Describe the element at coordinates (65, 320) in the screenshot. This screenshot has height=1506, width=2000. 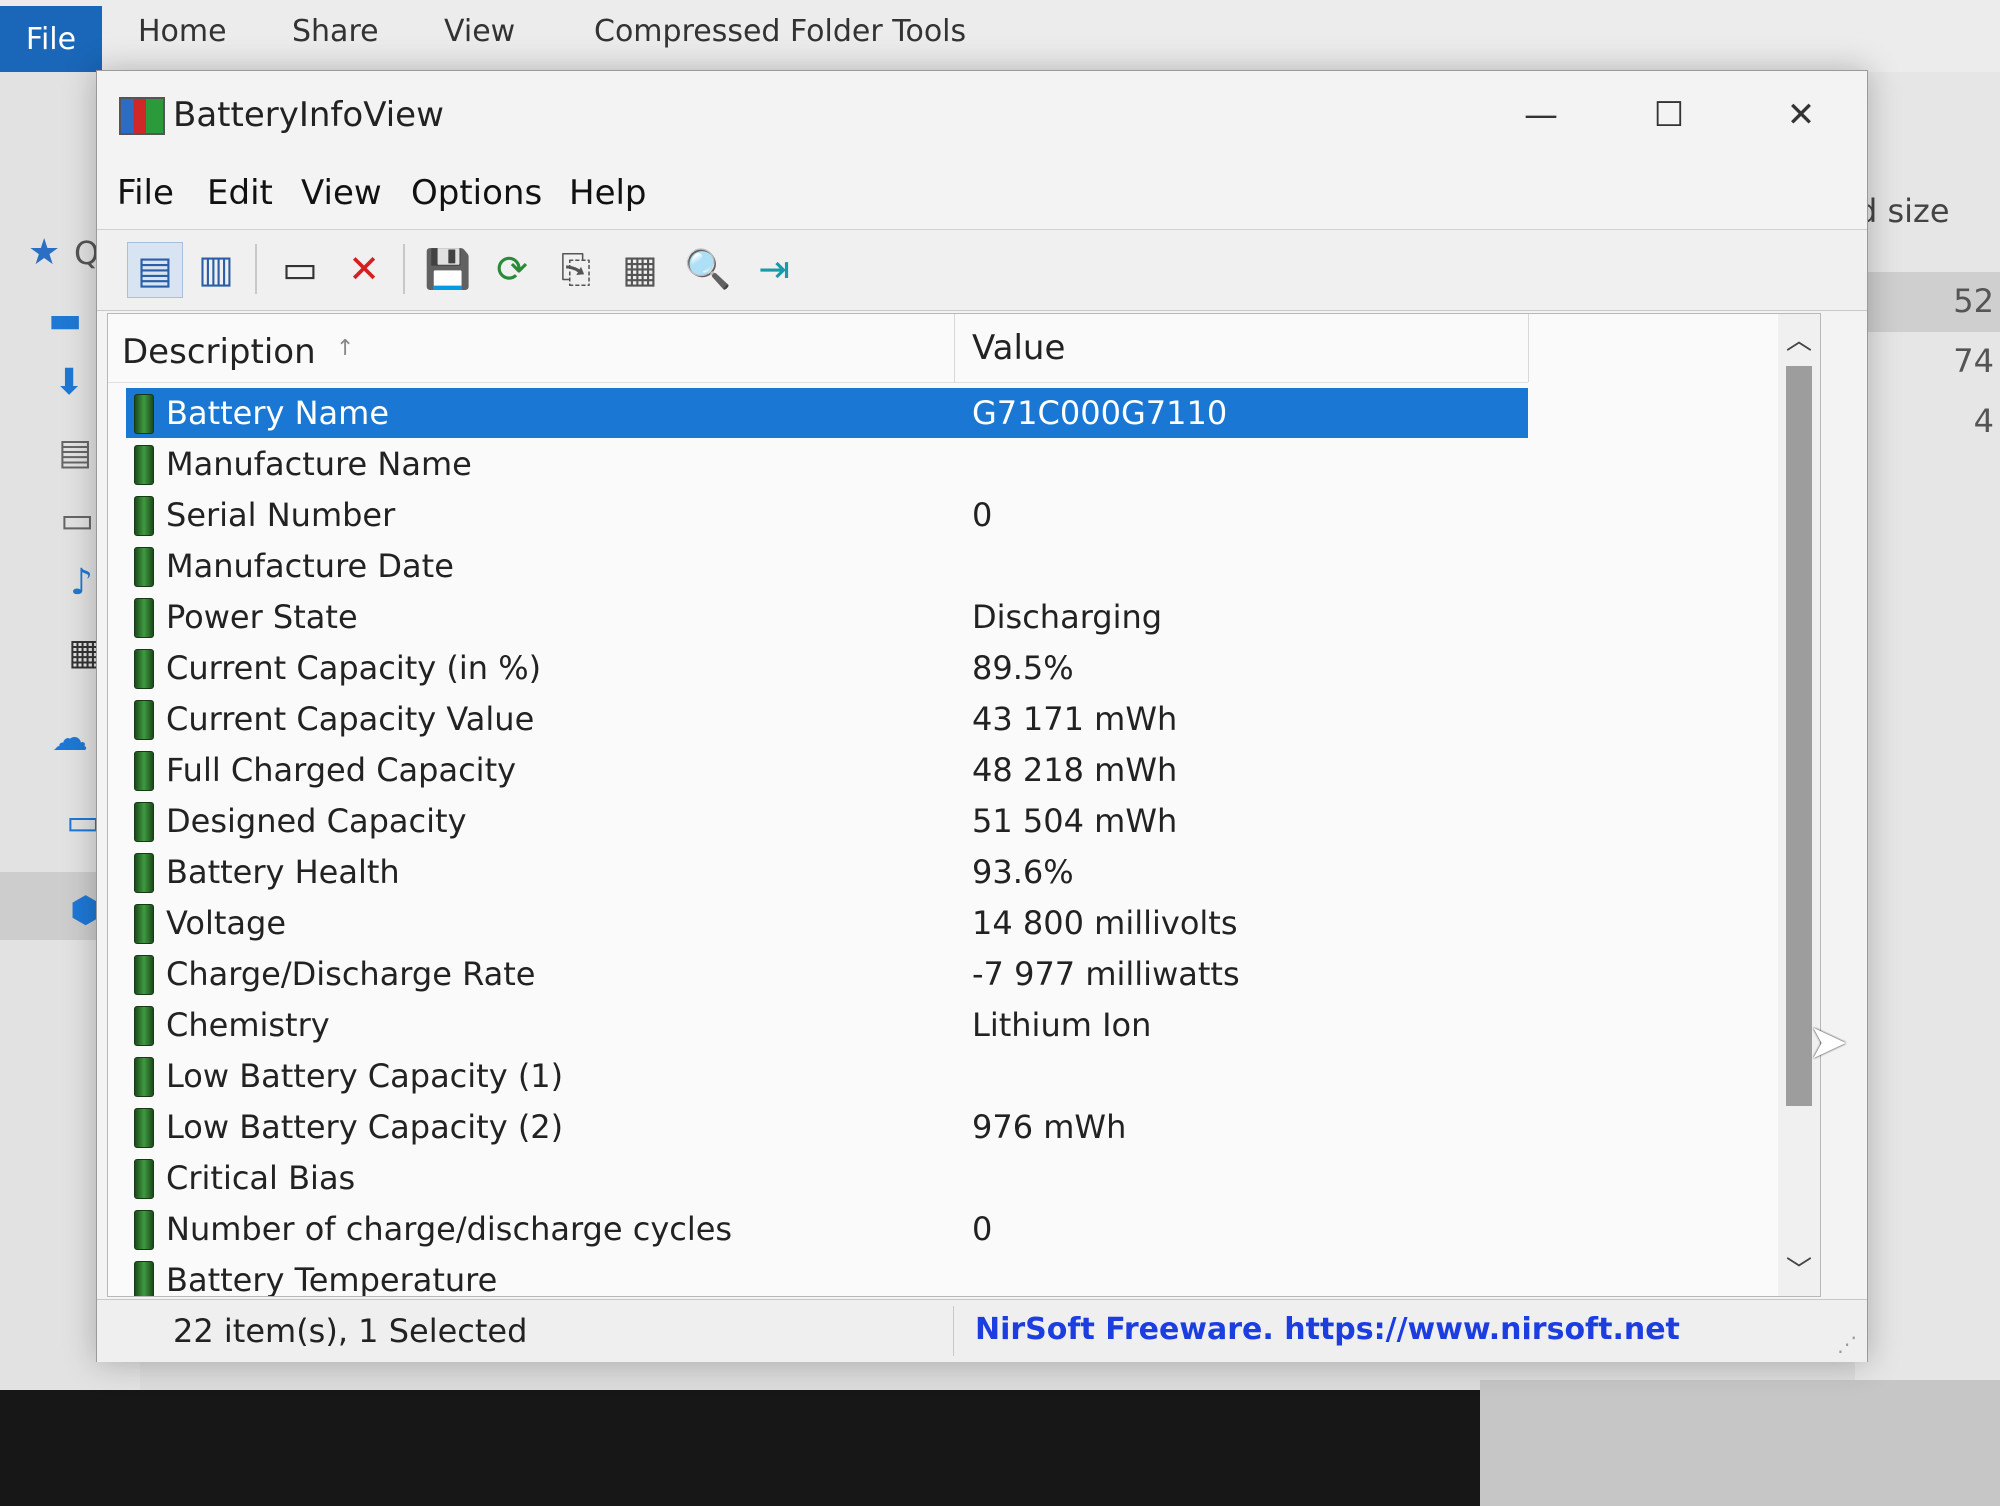
I see `desktop-icon: ▬` at that location.